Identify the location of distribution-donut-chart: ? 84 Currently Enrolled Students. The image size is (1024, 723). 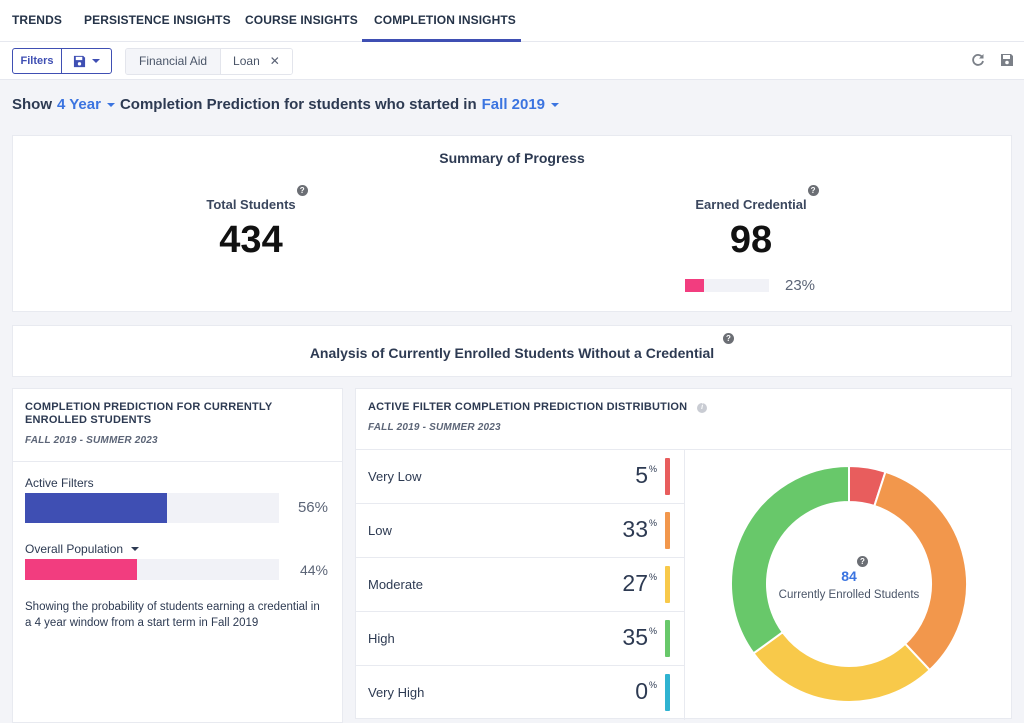
(849, 585).